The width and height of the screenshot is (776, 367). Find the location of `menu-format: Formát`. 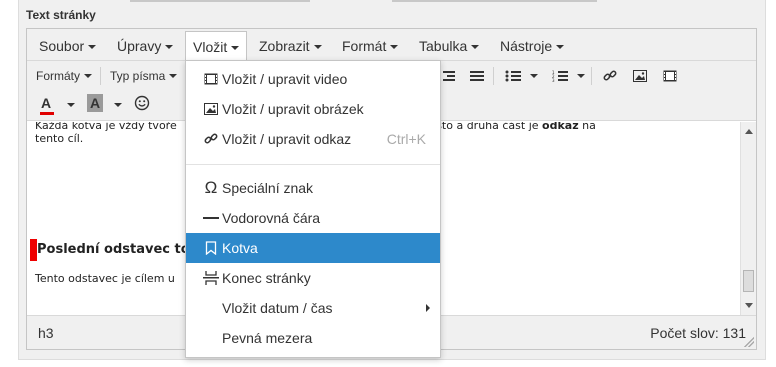

menu-format: Formát is located at coordinates (370, 46).